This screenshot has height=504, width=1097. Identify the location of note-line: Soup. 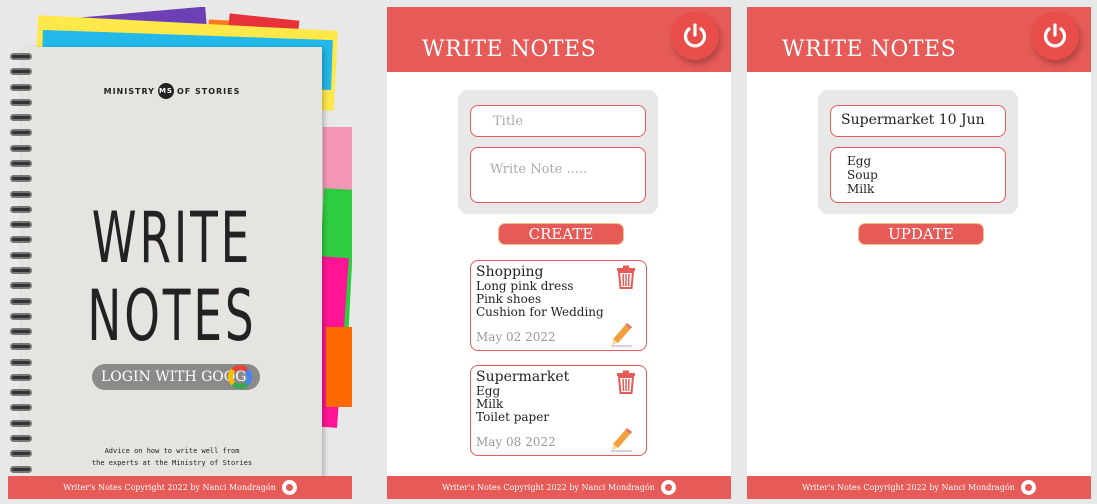
(862, 175).